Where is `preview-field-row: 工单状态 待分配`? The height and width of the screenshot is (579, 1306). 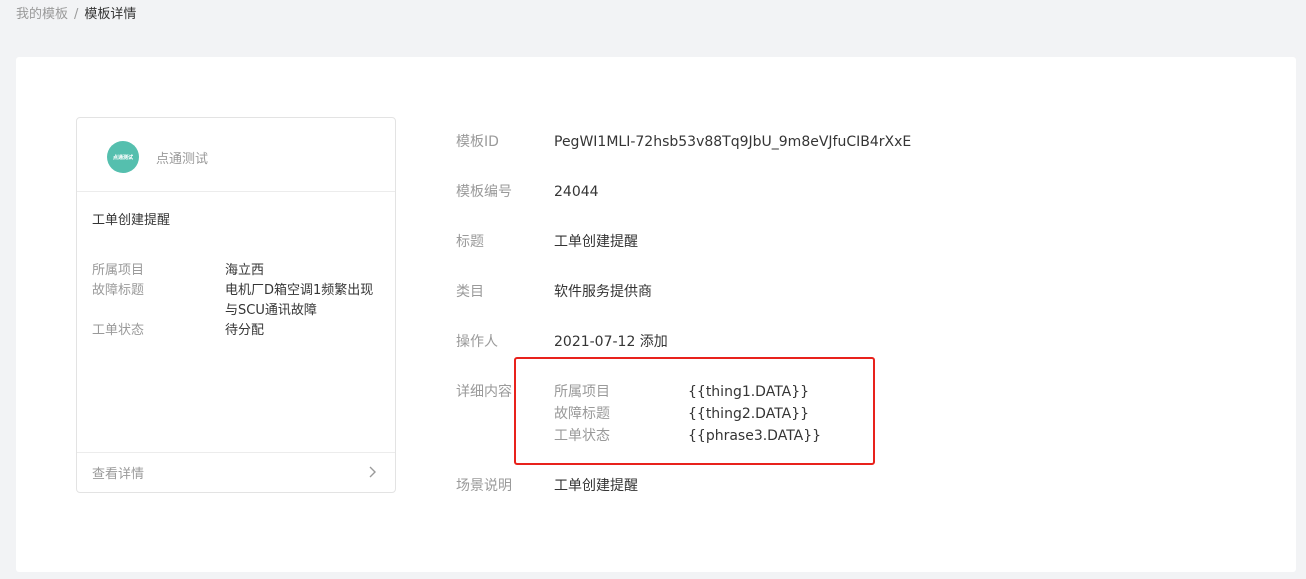
preview-field-row: 工单状态 待分配 is located at coordinates (237, 331).